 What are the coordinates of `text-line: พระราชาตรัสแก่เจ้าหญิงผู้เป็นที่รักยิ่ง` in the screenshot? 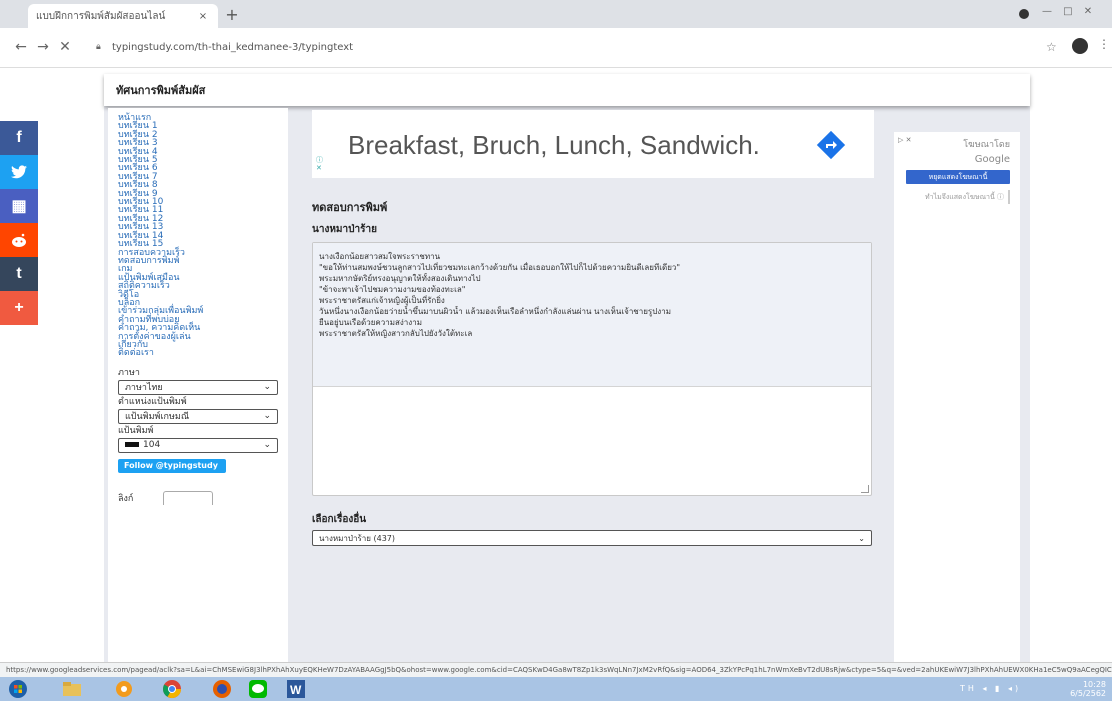 It's located at (382, 300).